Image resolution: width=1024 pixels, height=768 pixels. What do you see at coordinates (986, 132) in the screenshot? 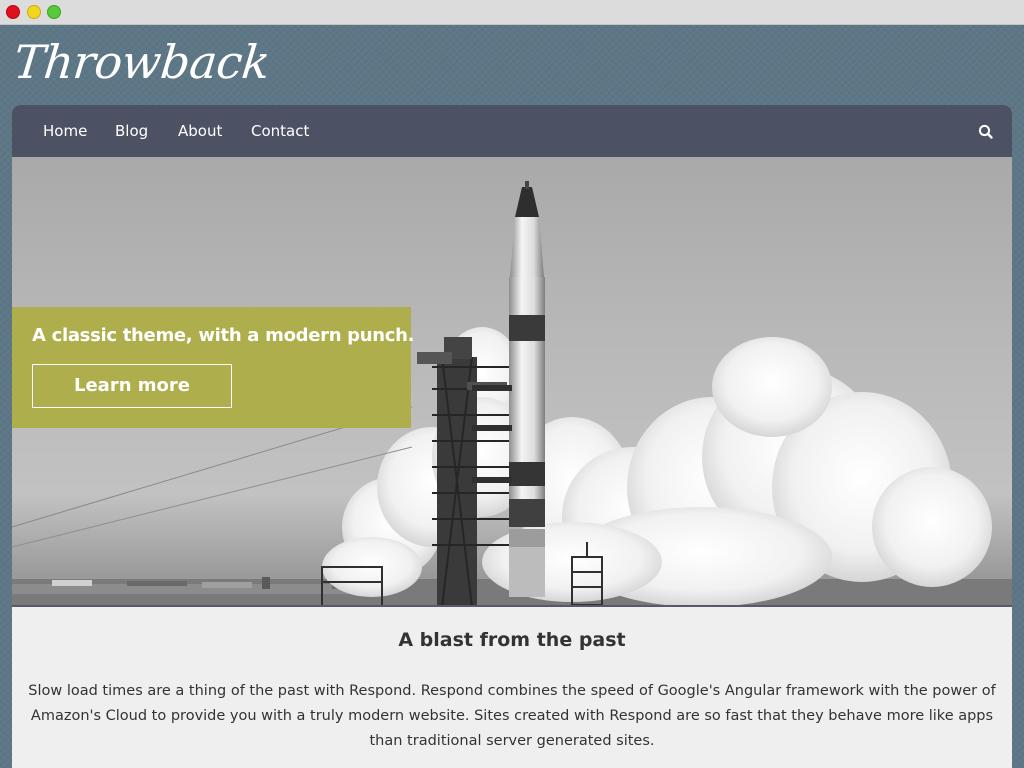
I see `search-icon` at bounding box center [986, 132].